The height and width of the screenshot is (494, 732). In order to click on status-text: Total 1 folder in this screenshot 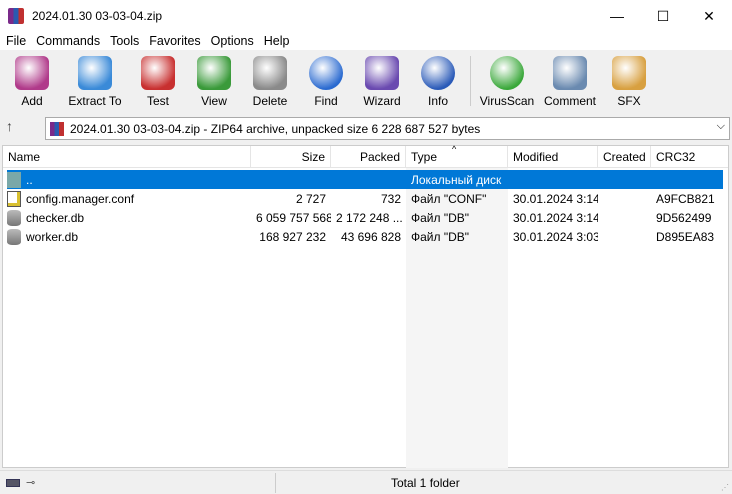, I will do `click(425, 482)`.